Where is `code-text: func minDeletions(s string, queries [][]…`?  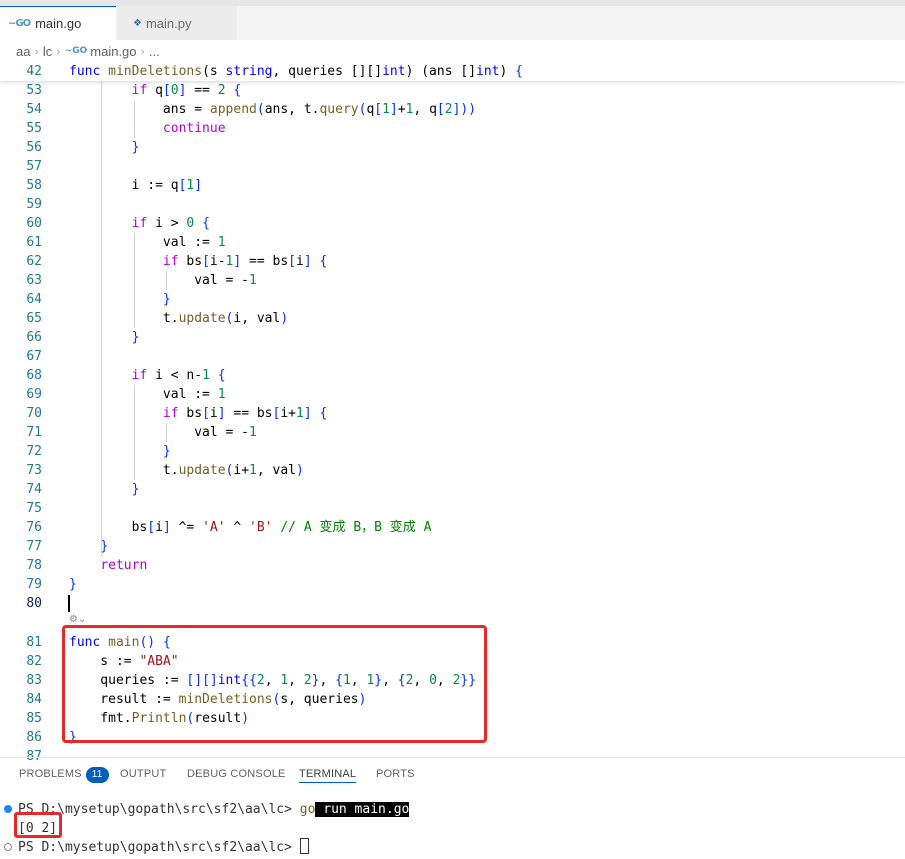
code-text: func minDeletions(s string, queries [][]… is located at coordinates (296, 71).